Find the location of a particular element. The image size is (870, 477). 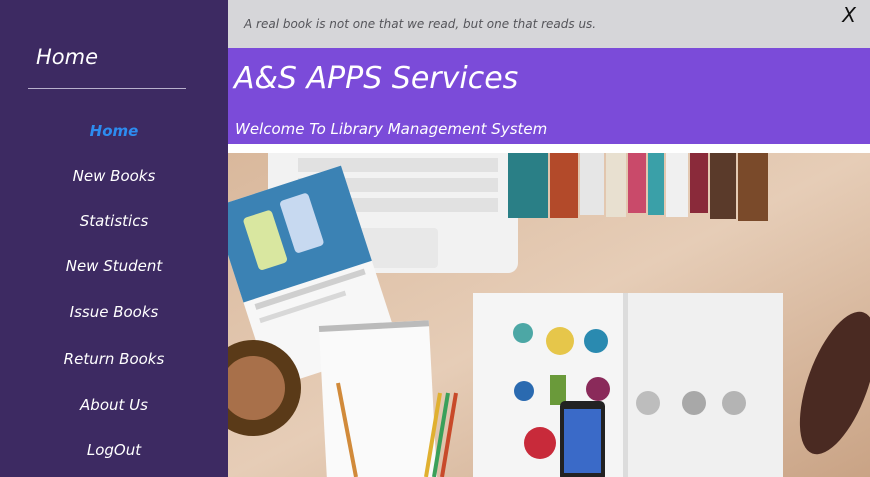

sidebar-item-about-us: About Us is located at coordinates (114, 405).